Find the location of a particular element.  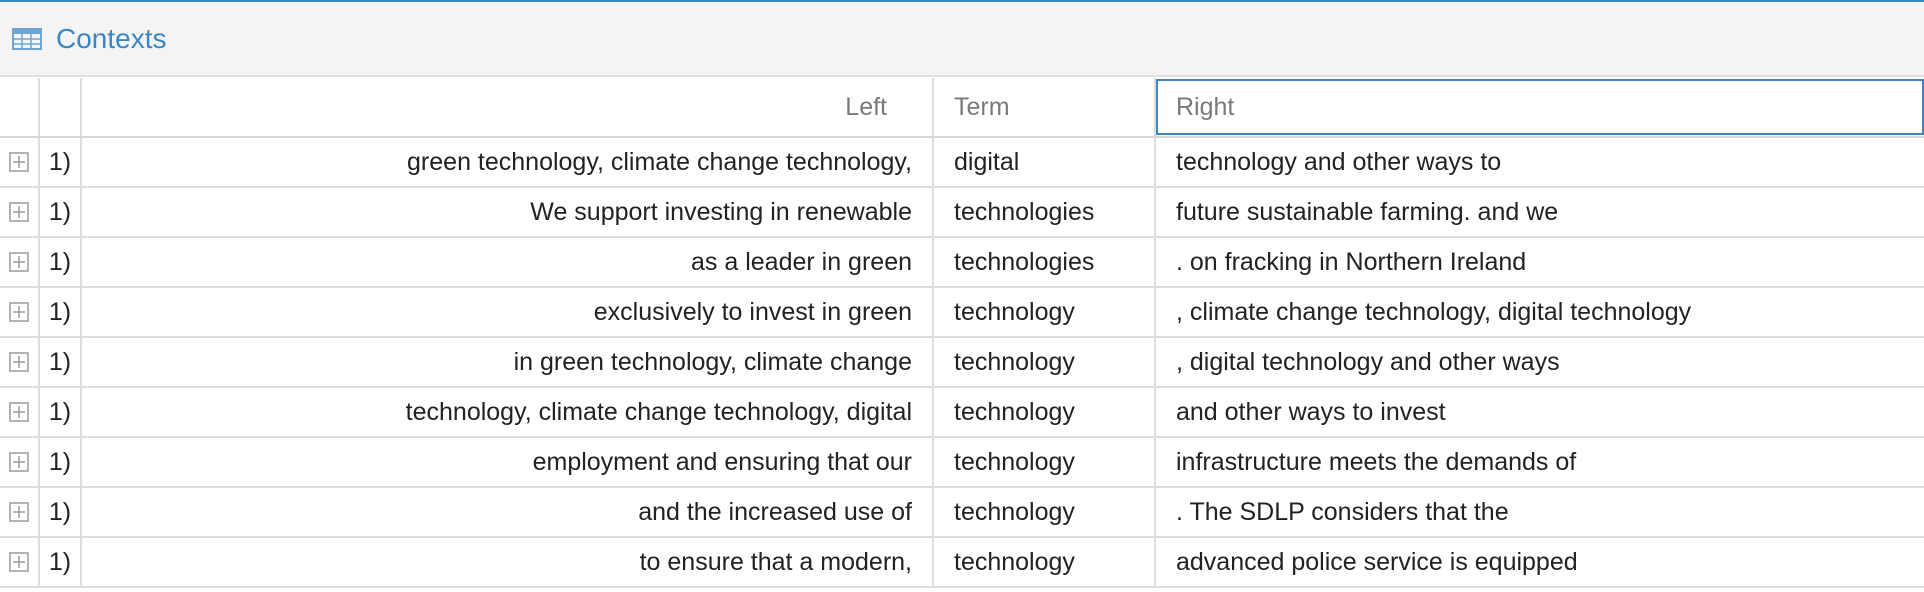

right-context: and other ways to invest is located at coordinates (1311, 411).